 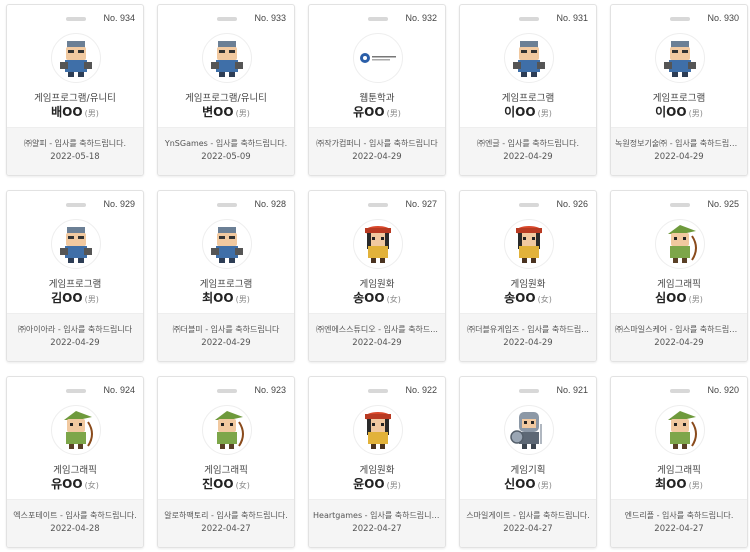 What do you see at coordinates (75, 529) in the screenshot?
I see `hire-date: 2022-04-28` at bounding box center [75, 529].